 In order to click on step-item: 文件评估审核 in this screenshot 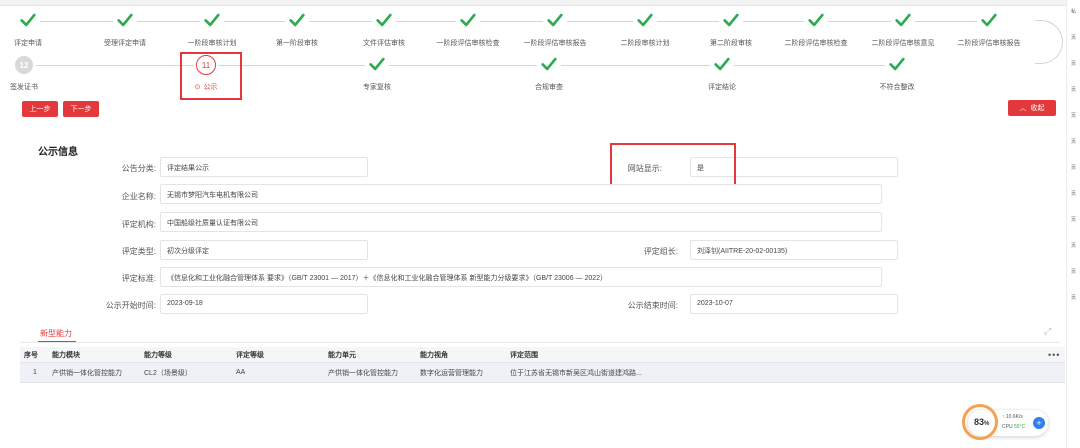, I will do `click(384, 29)`.